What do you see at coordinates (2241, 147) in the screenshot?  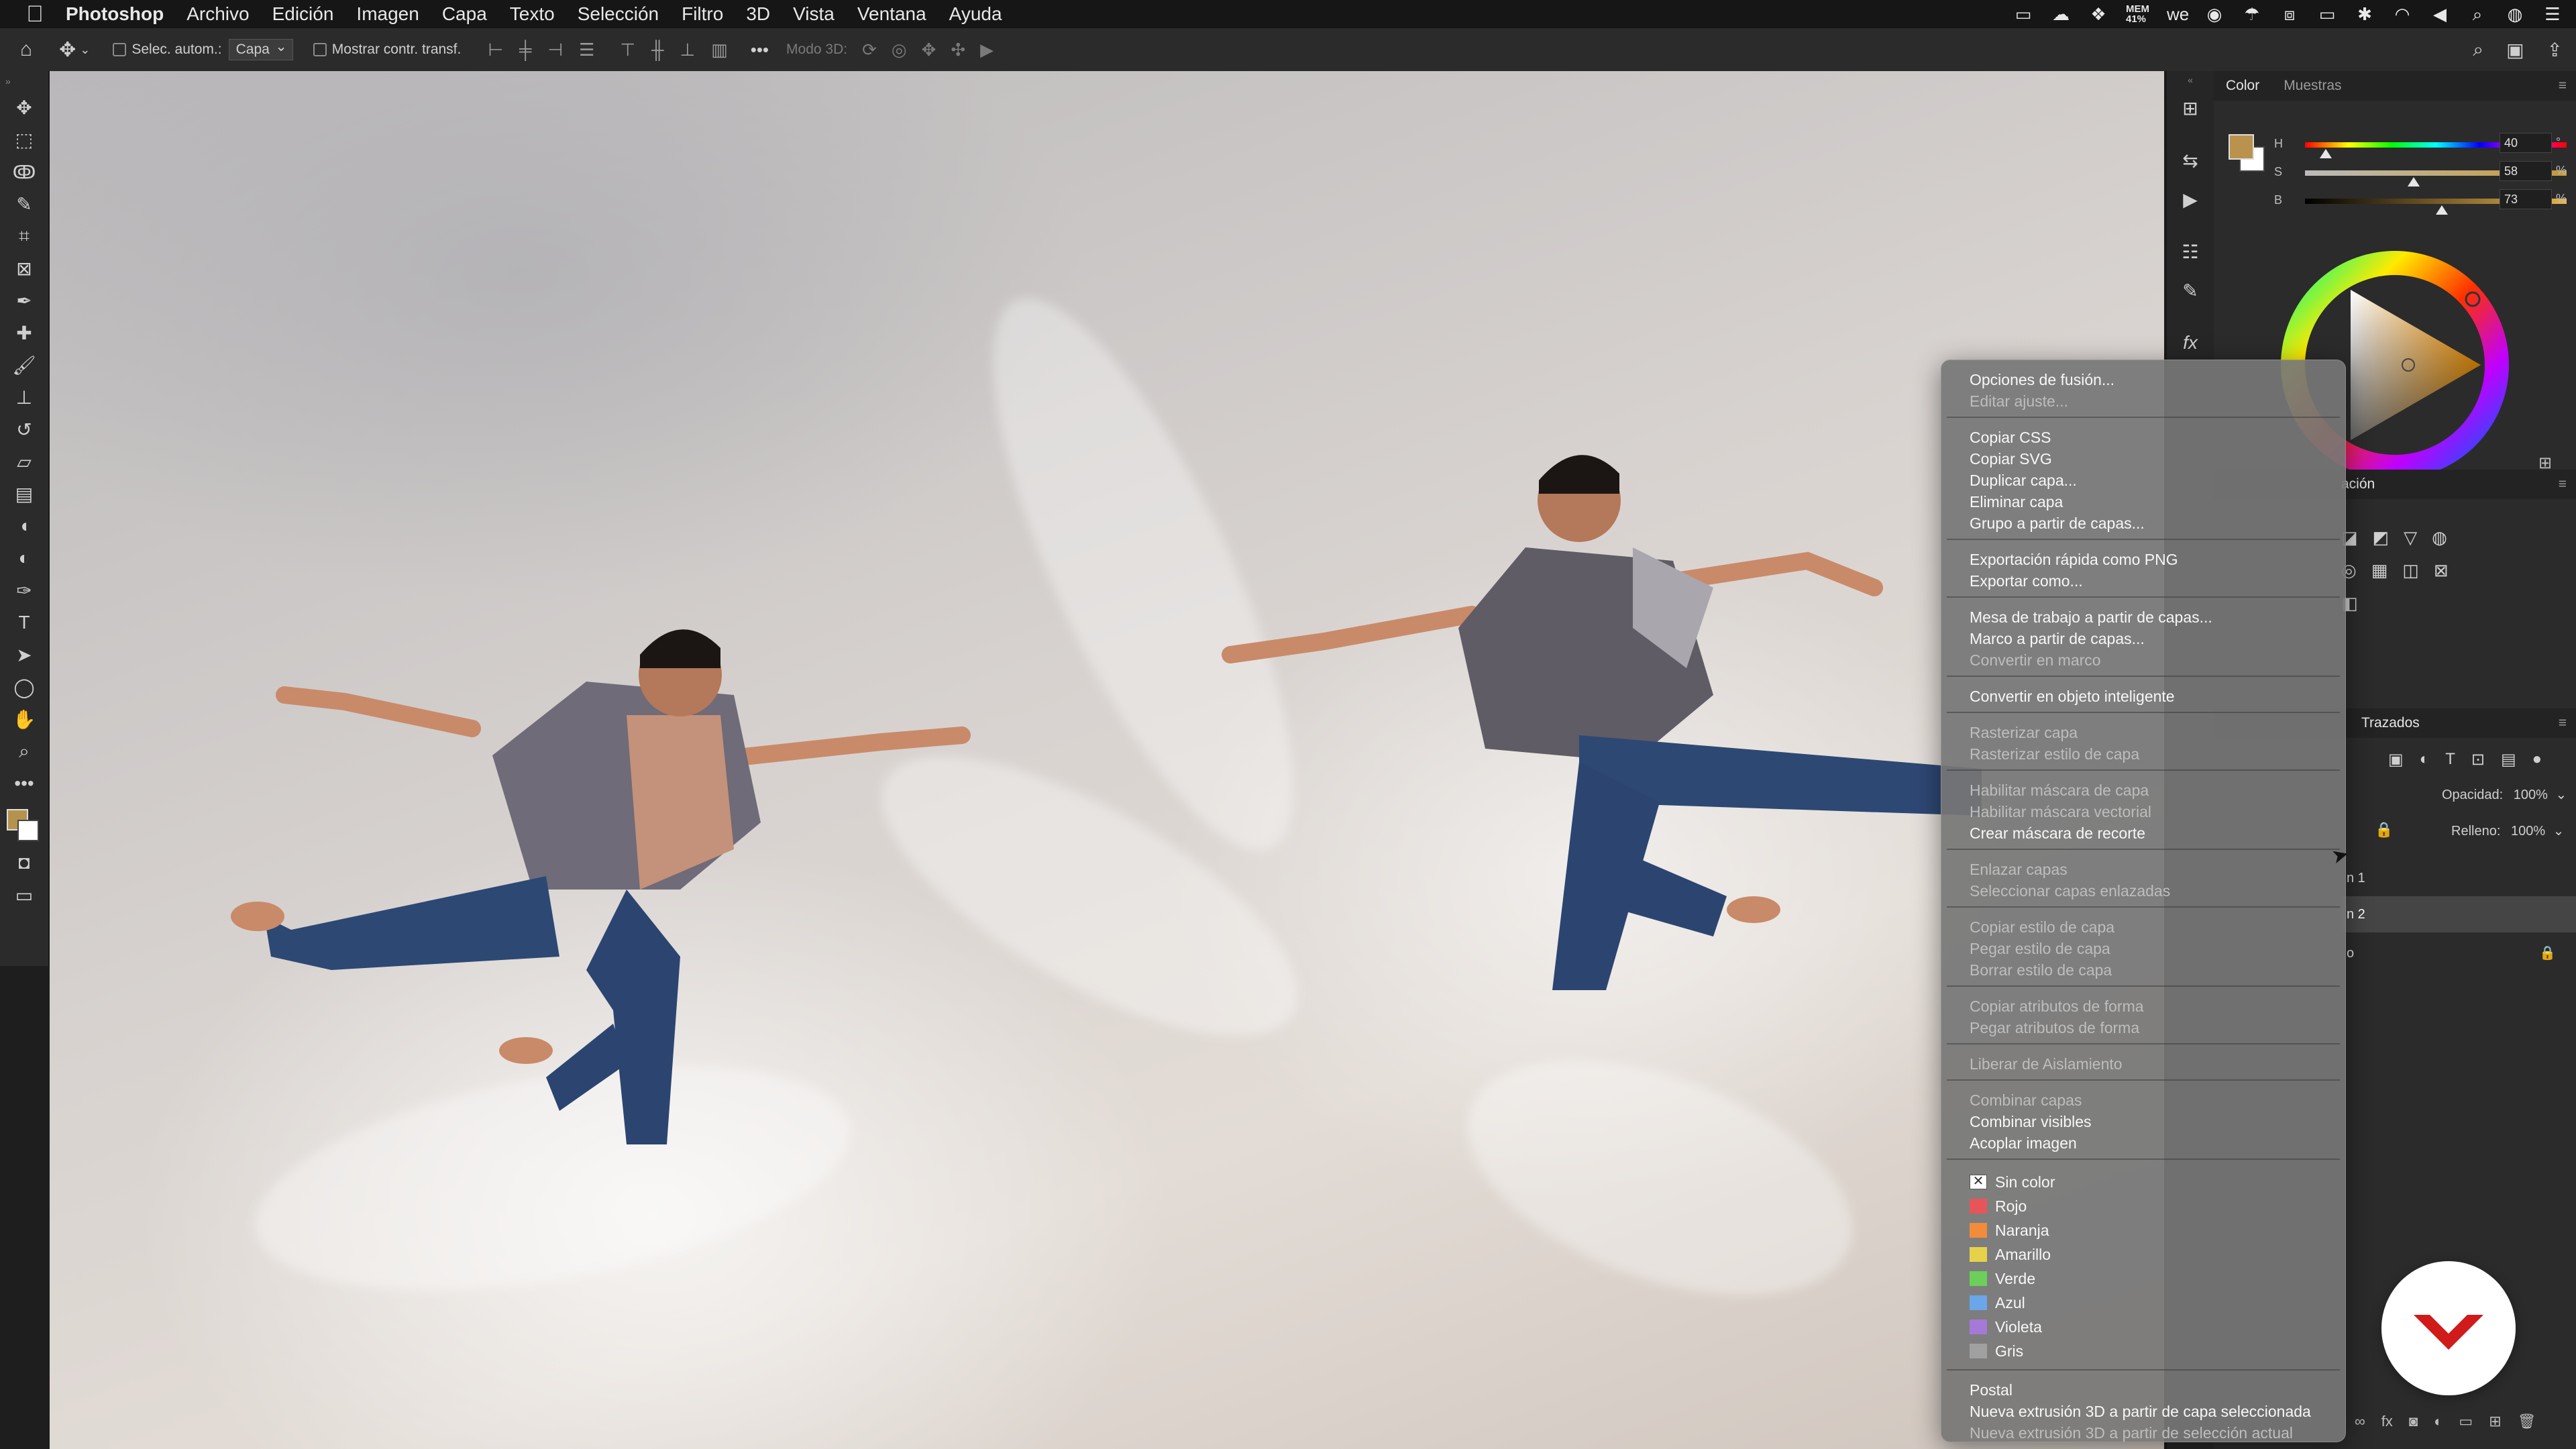 I see `panel-foreground-swatch` at bounding box center [2241, 147].